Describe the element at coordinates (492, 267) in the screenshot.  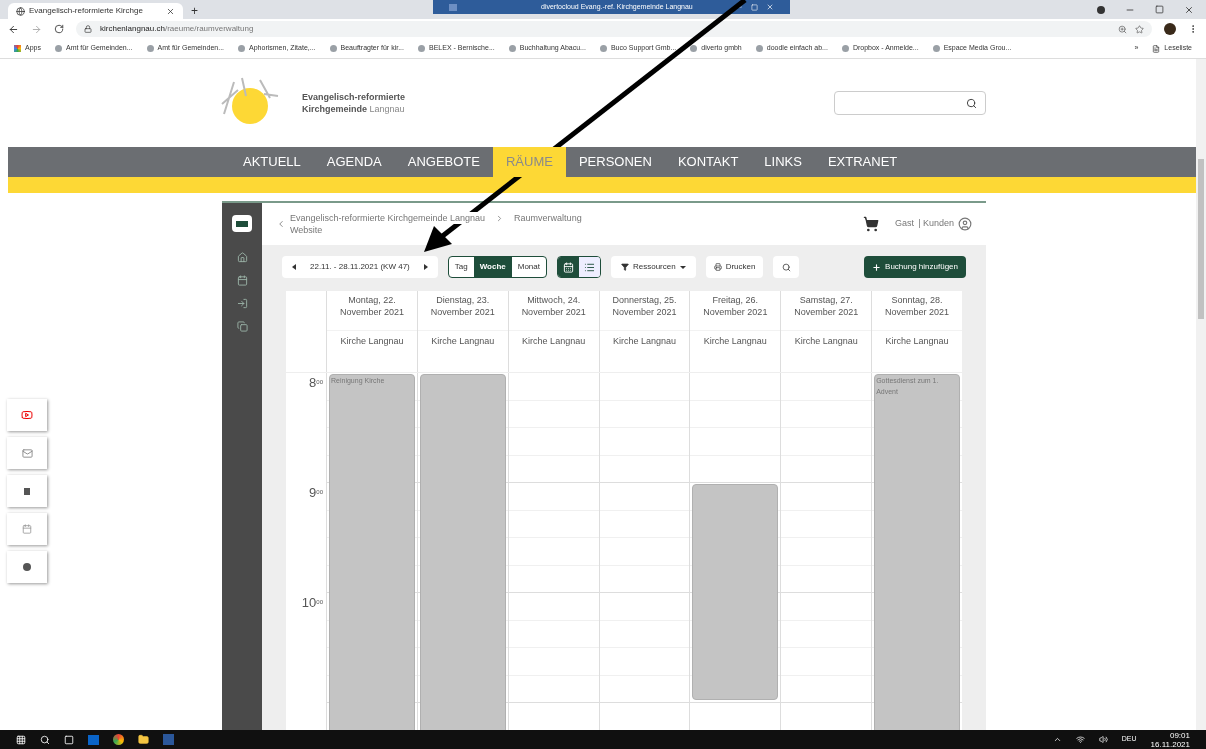
I see `view-tab: Woche` at that location.